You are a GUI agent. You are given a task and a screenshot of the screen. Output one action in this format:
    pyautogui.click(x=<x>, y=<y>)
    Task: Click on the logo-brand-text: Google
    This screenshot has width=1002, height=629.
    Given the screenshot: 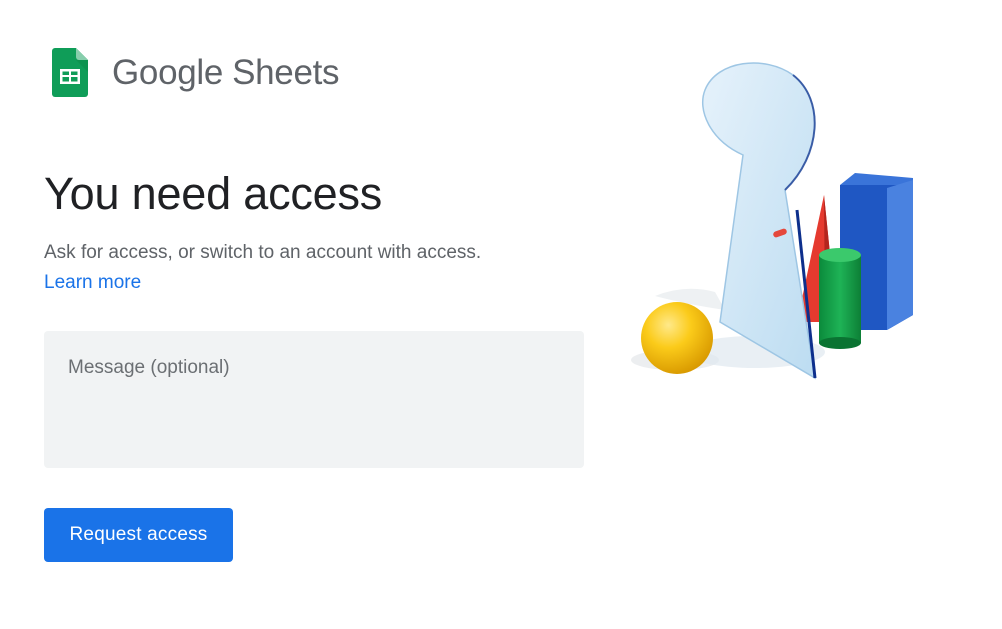 What is the action you would take?
    pyautogui.click(x=168, y=72)
    